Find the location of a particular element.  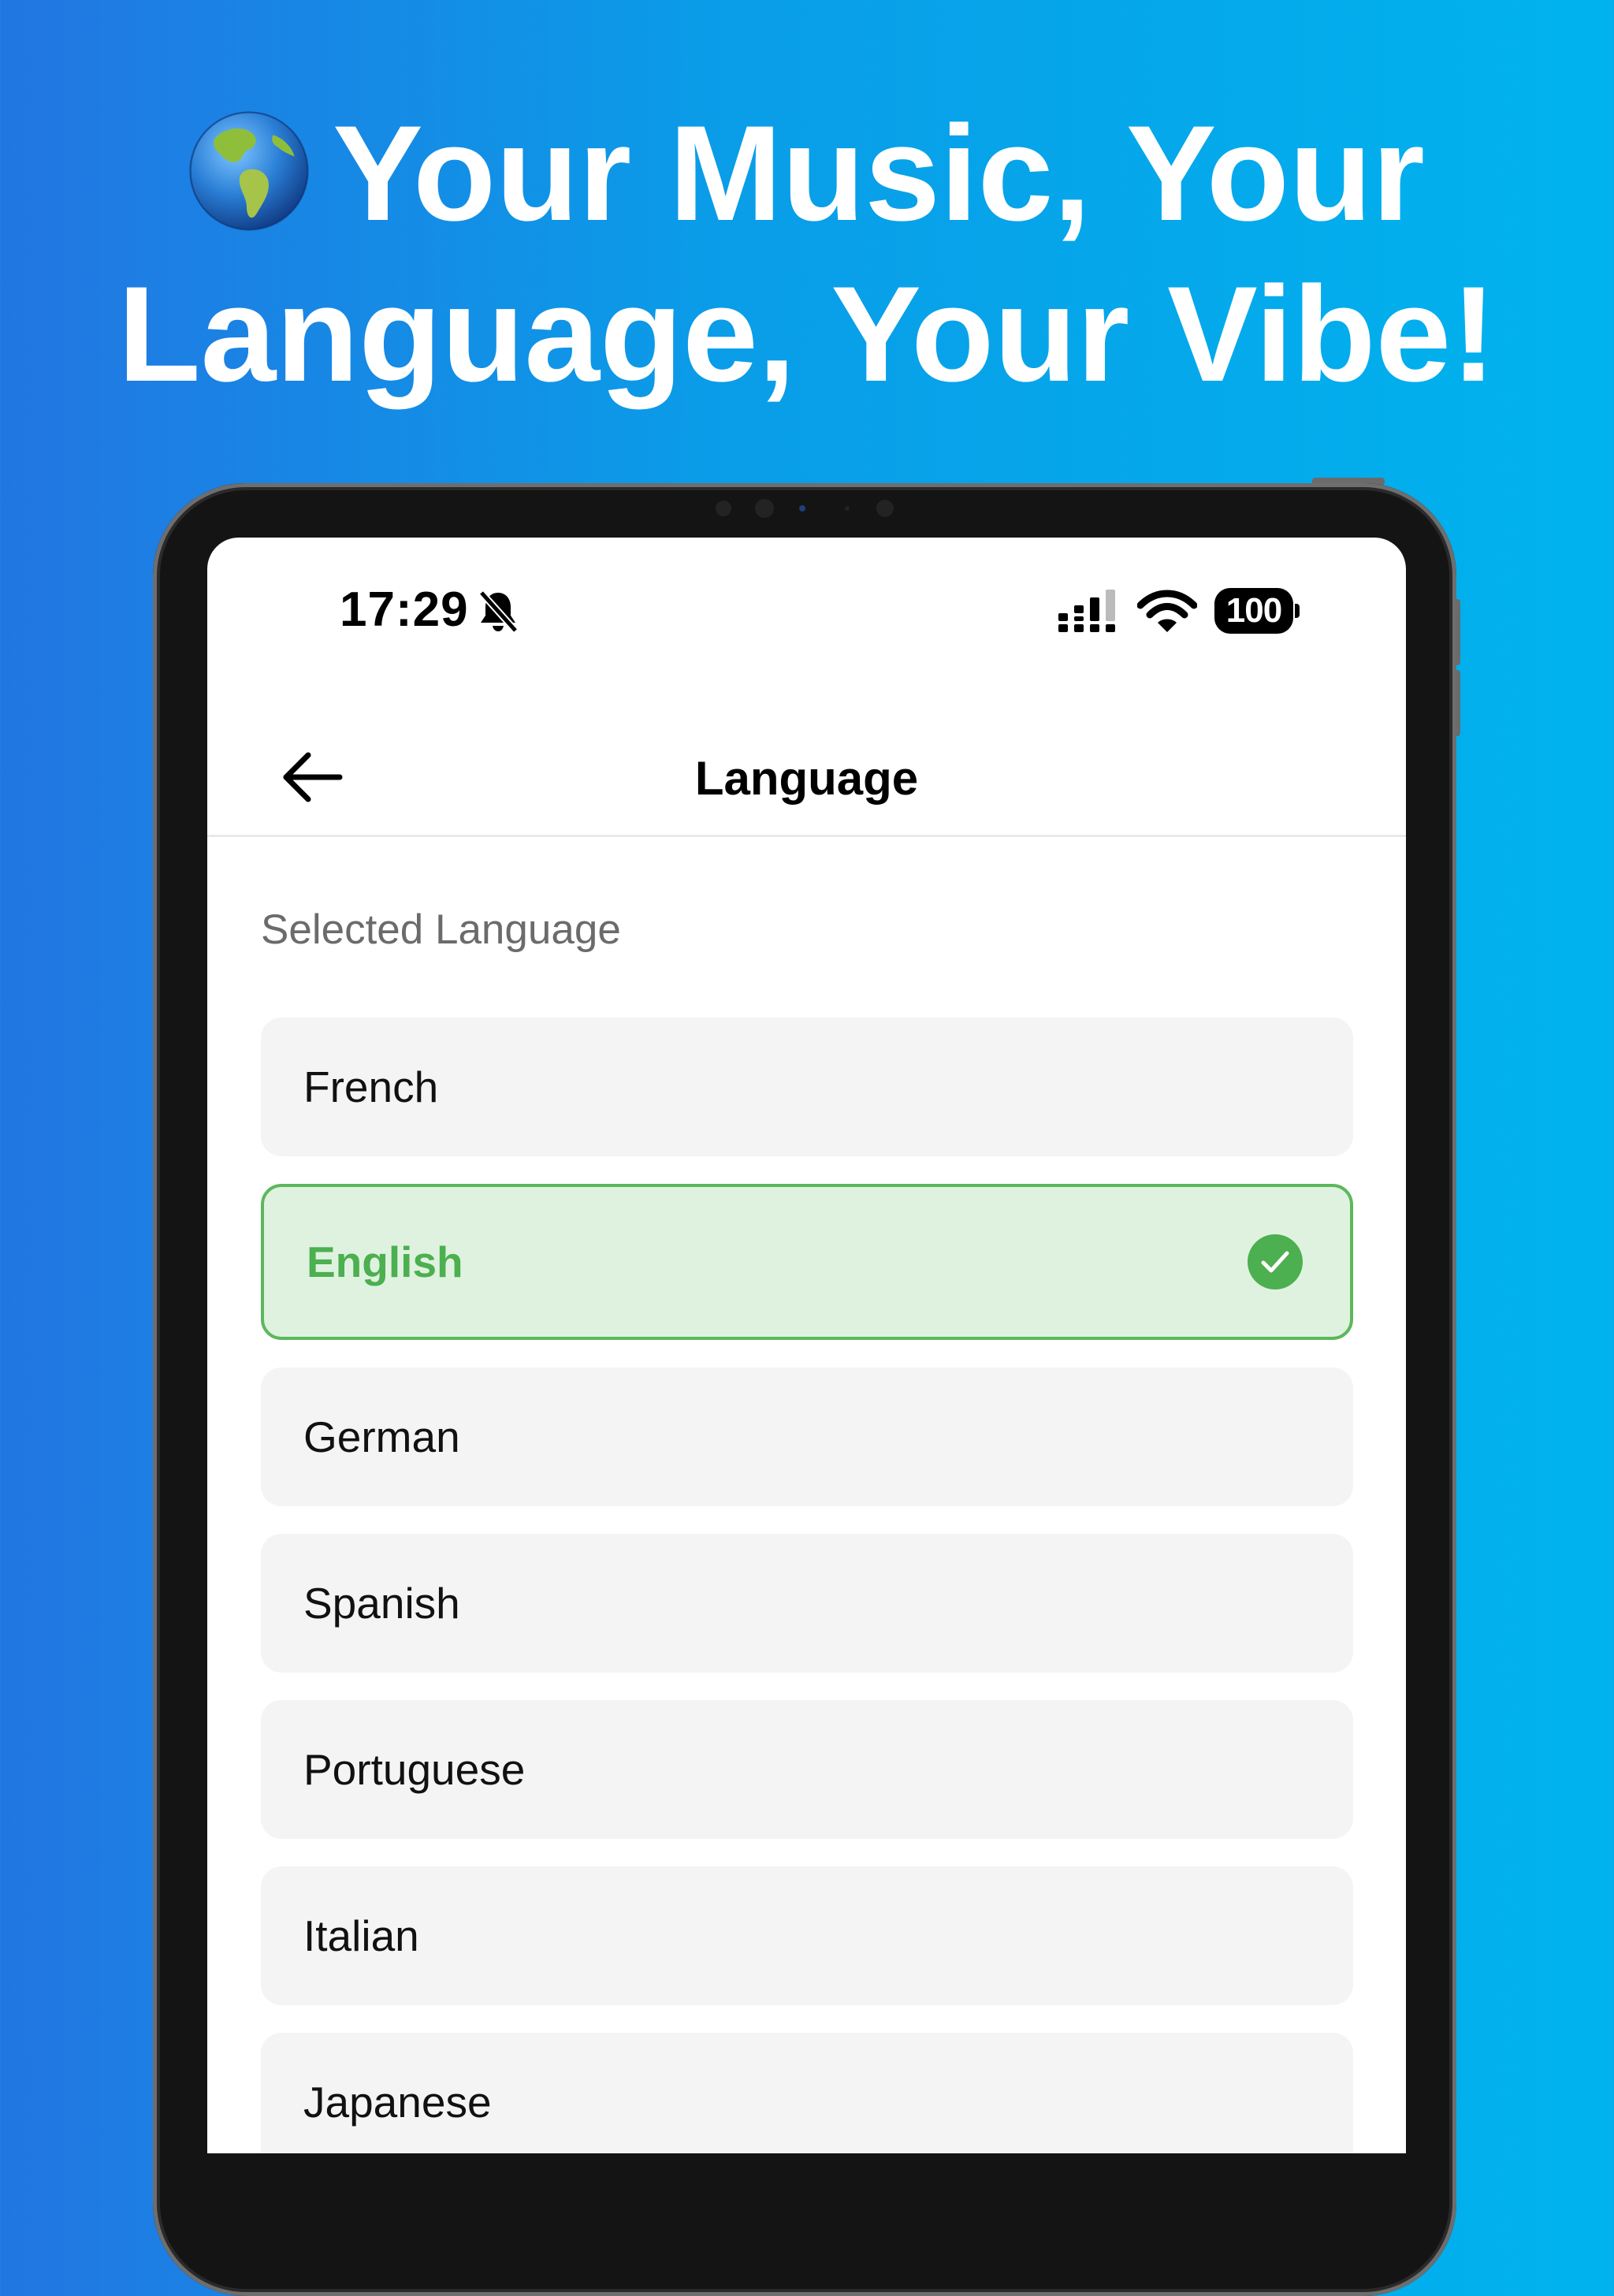

cellular-signal-icon is located at coordinates (1086, 611).